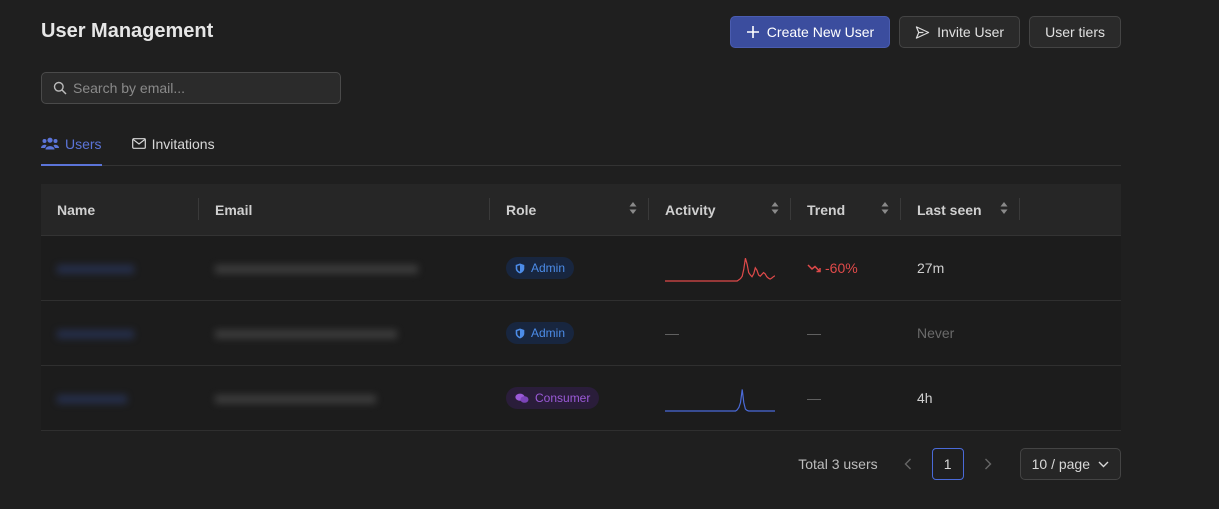  I want to click on column-role-label: Role, so click(521, 209).